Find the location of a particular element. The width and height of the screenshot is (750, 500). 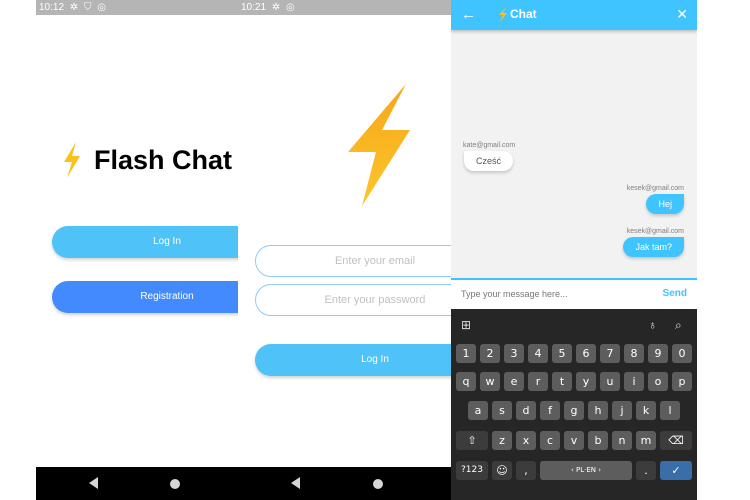

key: p is located at coordinates (682, 381).